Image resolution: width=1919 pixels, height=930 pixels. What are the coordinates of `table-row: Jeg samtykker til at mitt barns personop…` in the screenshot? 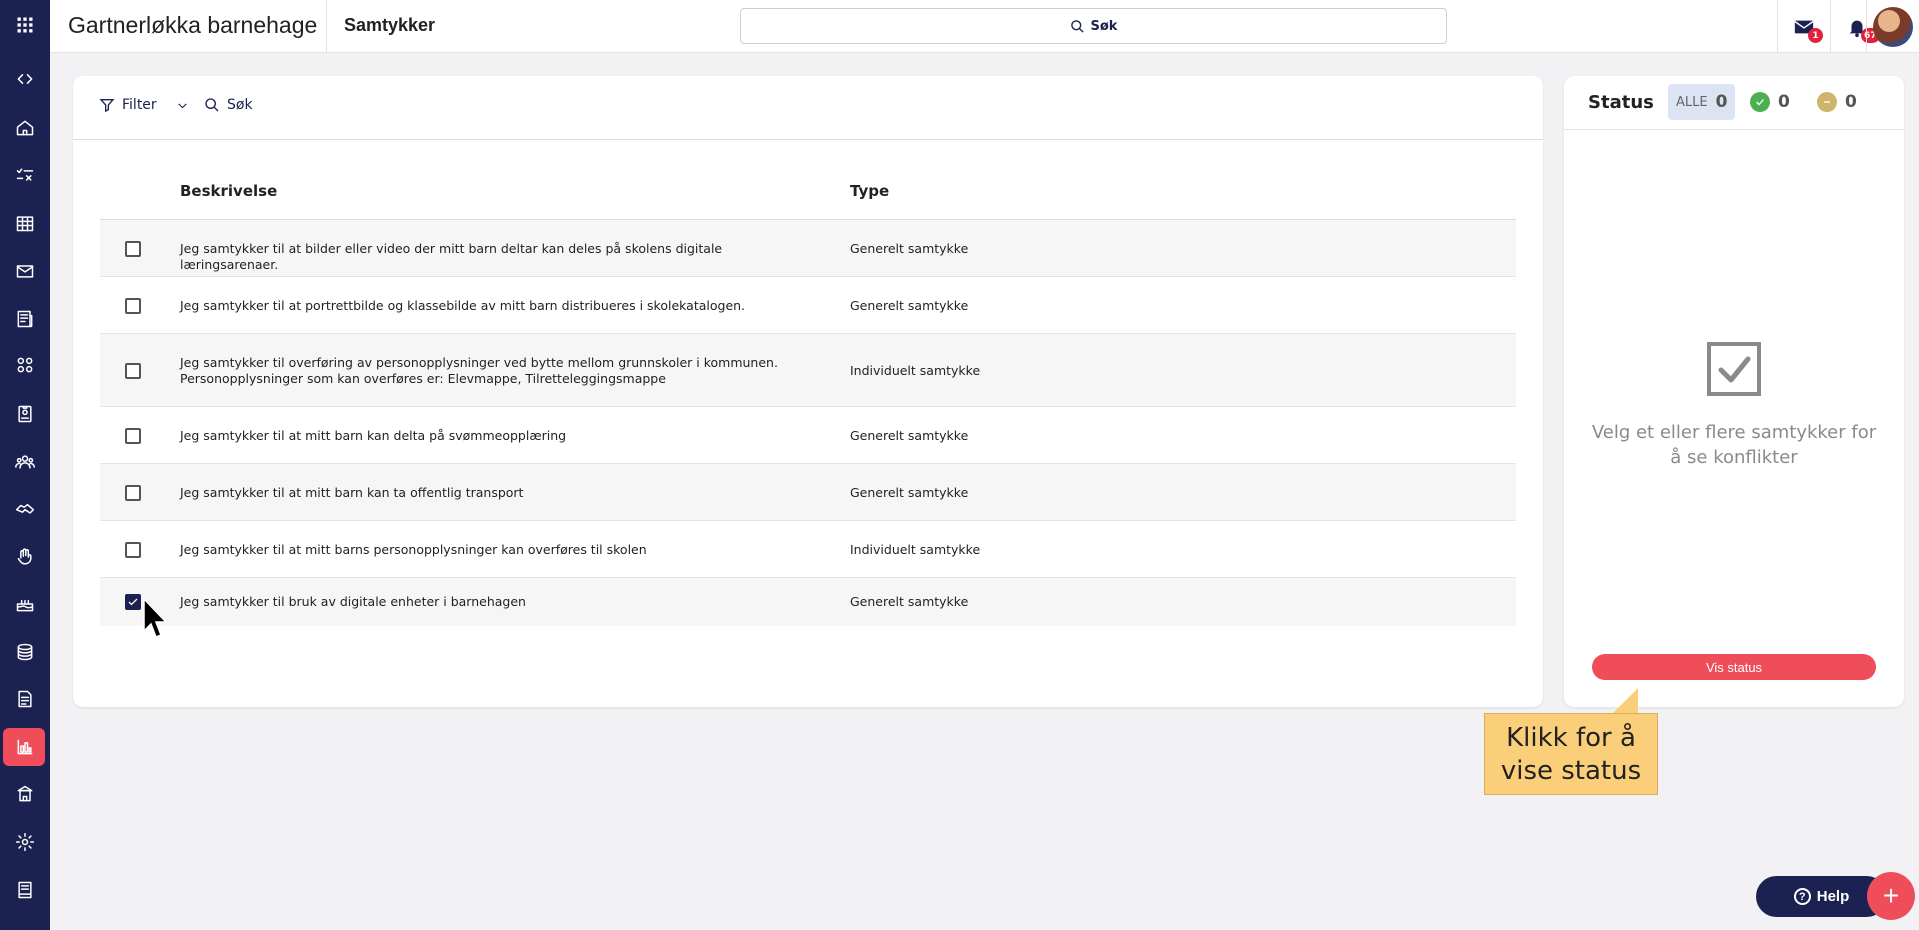 It's located at (808, 549).